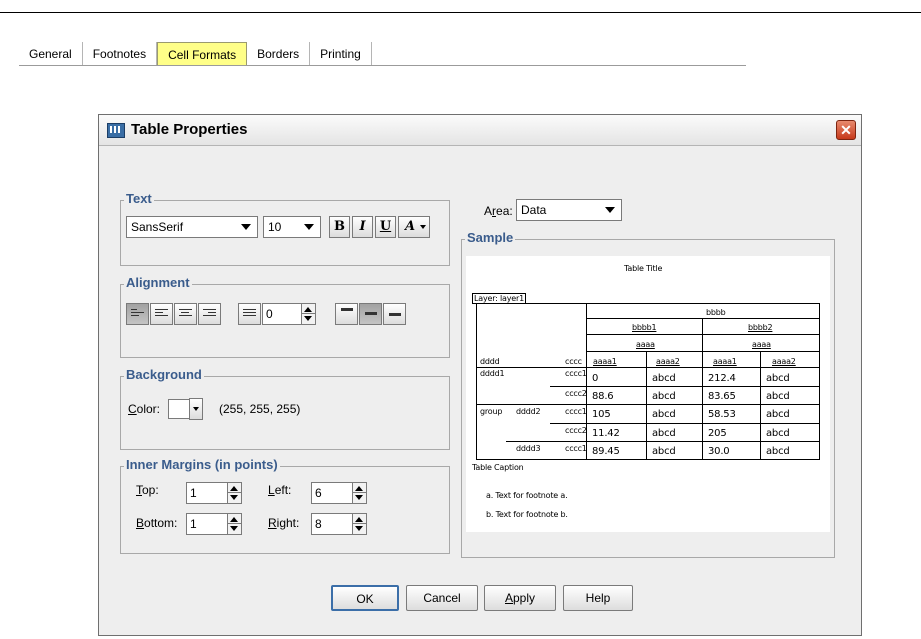  I want to click on color-dropdown-button, so click(196, 409).